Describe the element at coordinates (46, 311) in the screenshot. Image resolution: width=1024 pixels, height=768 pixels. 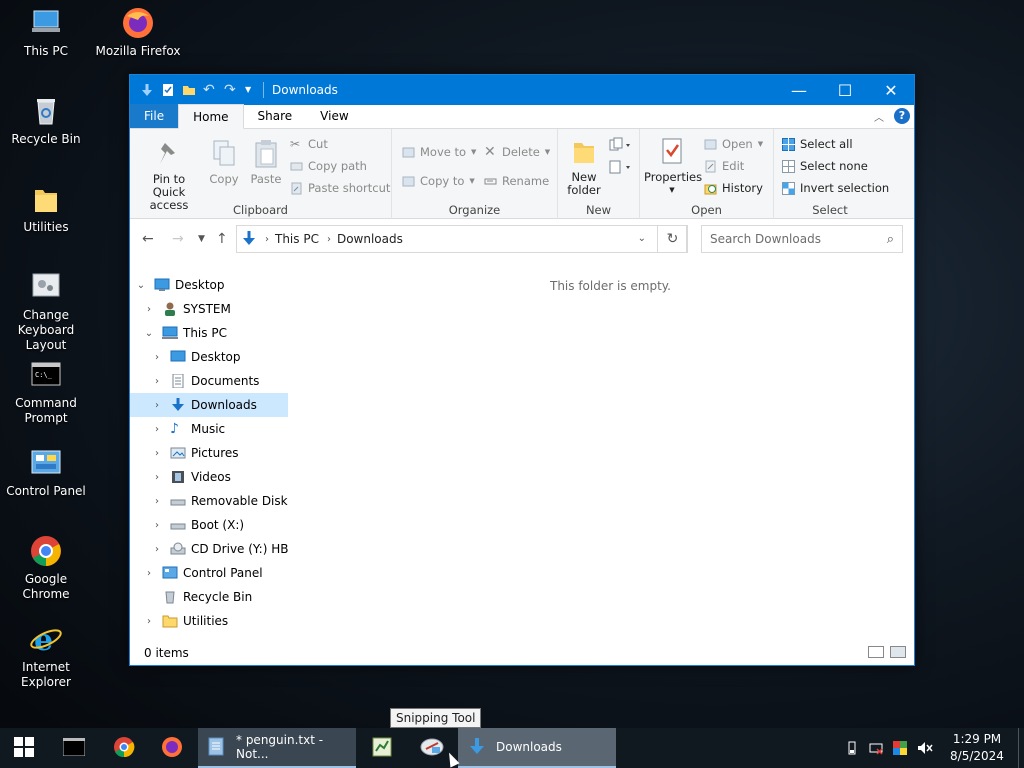
I see `desktop-icon-keyboard-layout: Change Keyboard Layout` at that location.